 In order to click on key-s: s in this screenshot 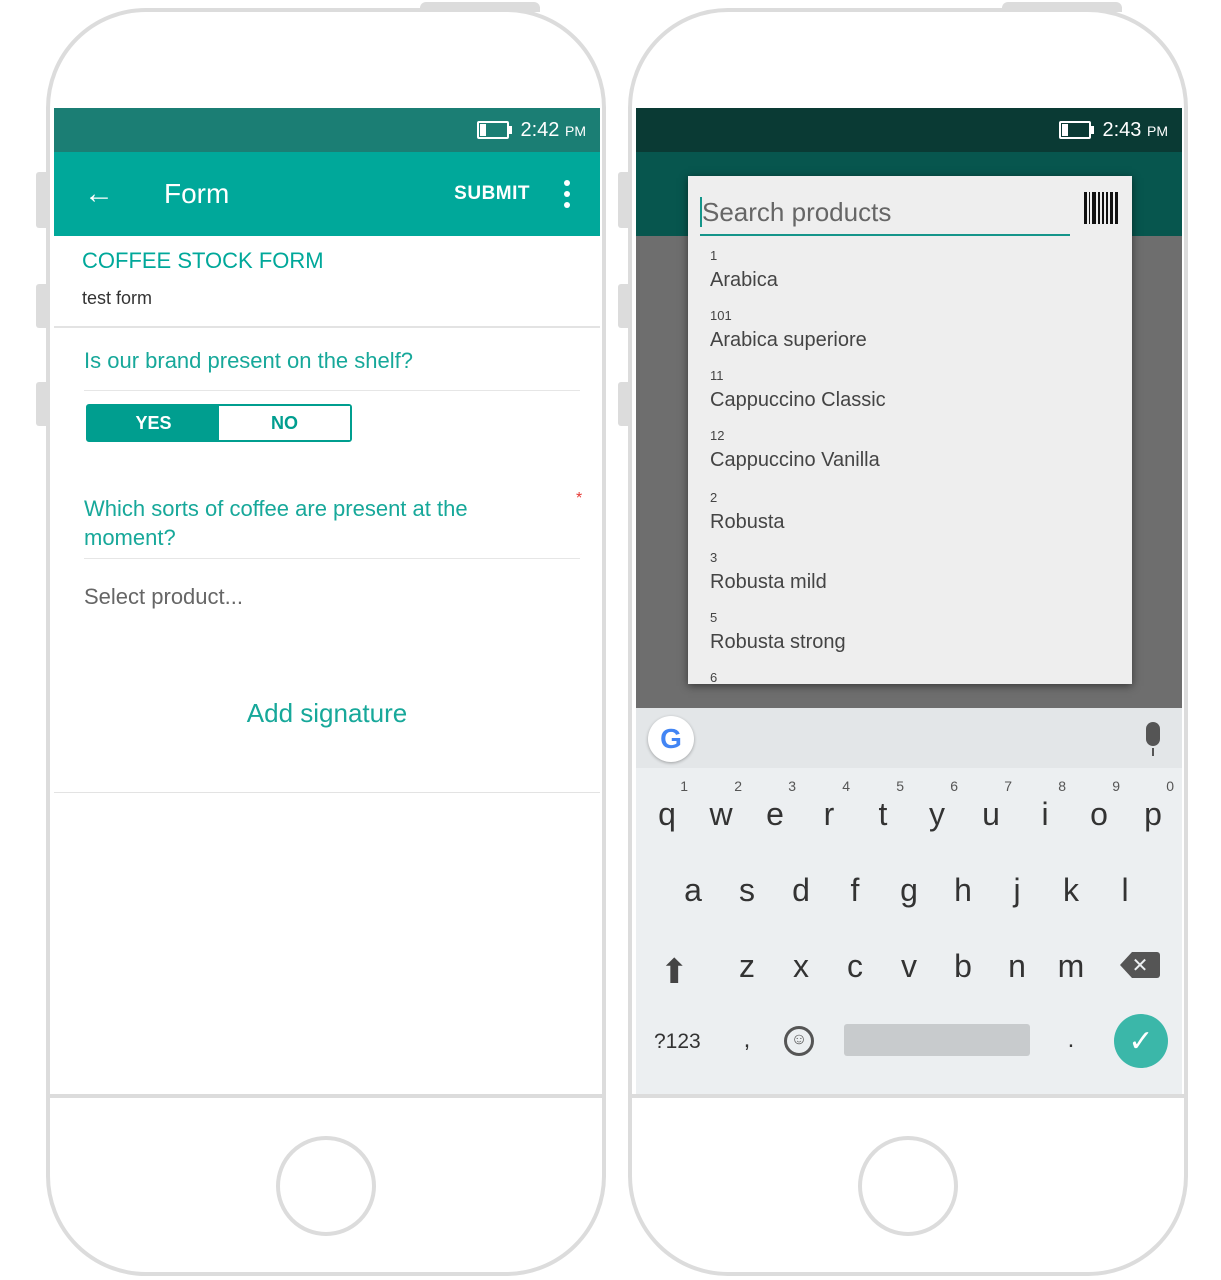, I will do `click(747, 890)`.